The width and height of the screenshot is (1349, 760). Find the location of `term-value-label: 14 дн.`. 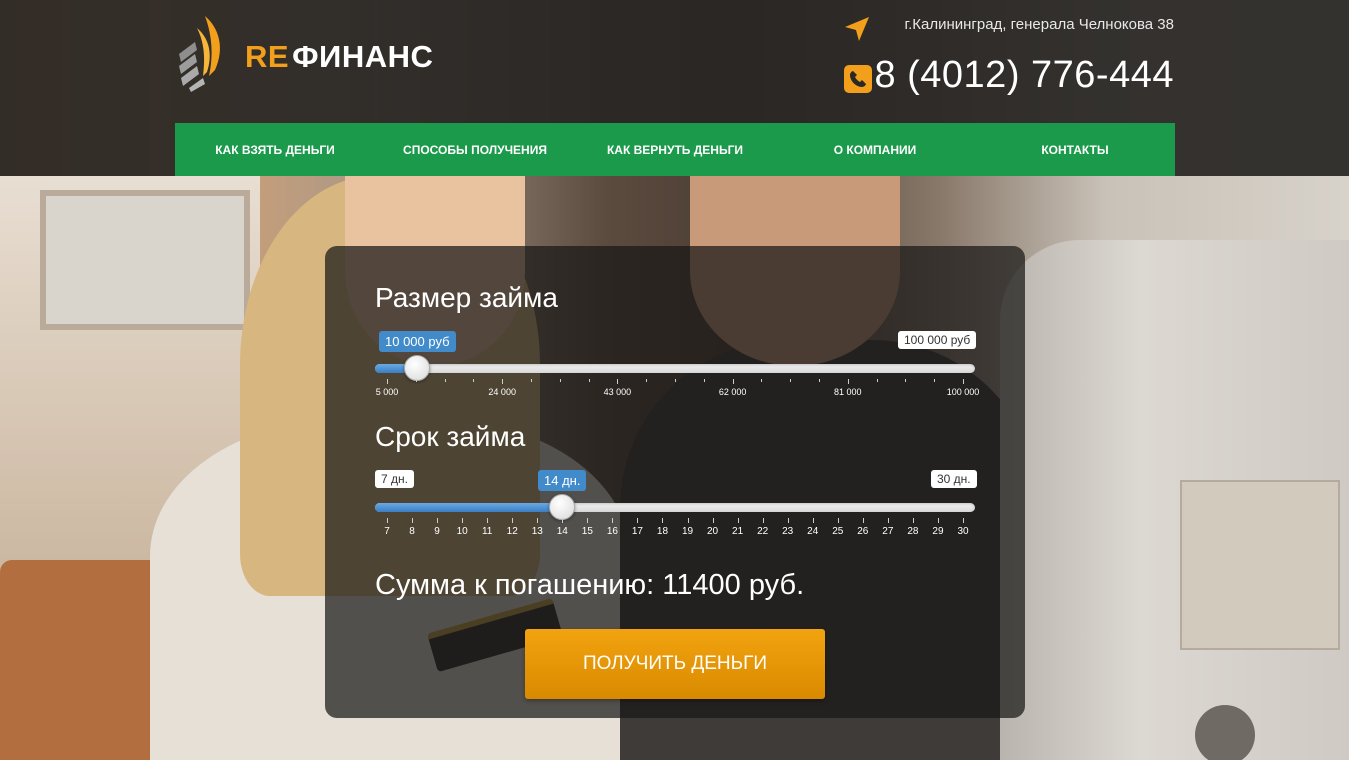

term-value-label: 14 дн. is located at coordinates (562, 480).